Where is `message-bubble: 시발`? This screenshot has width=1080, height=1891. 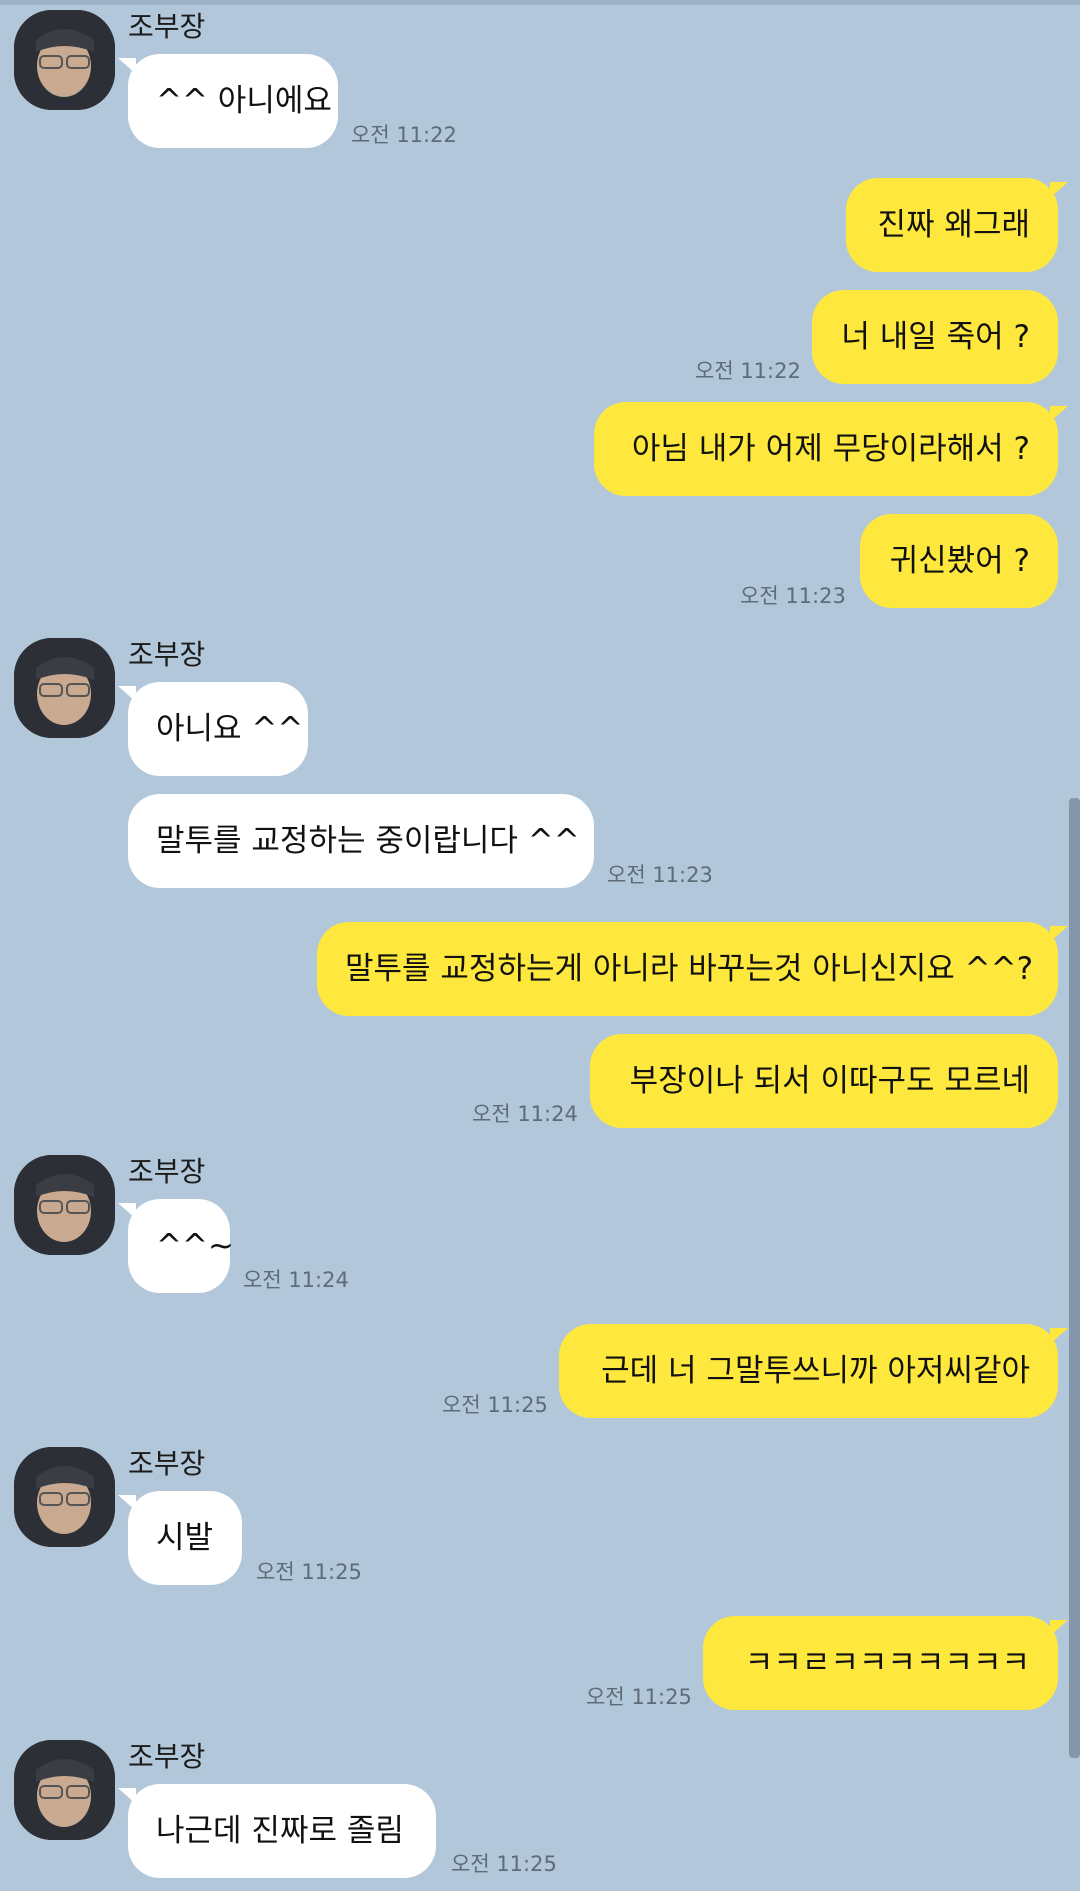
message-bubble: 시발 is located at coordinates (180, 1538).